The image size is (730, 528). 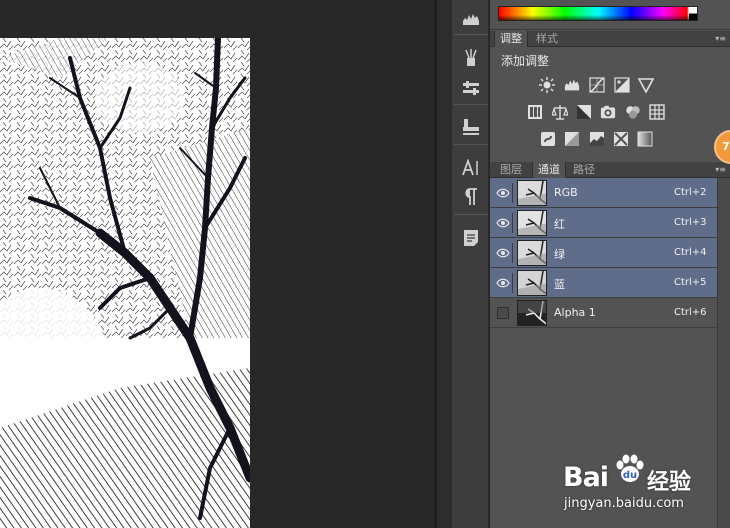 I want to click on panel-dock-gap, so click(x=444, y=264).